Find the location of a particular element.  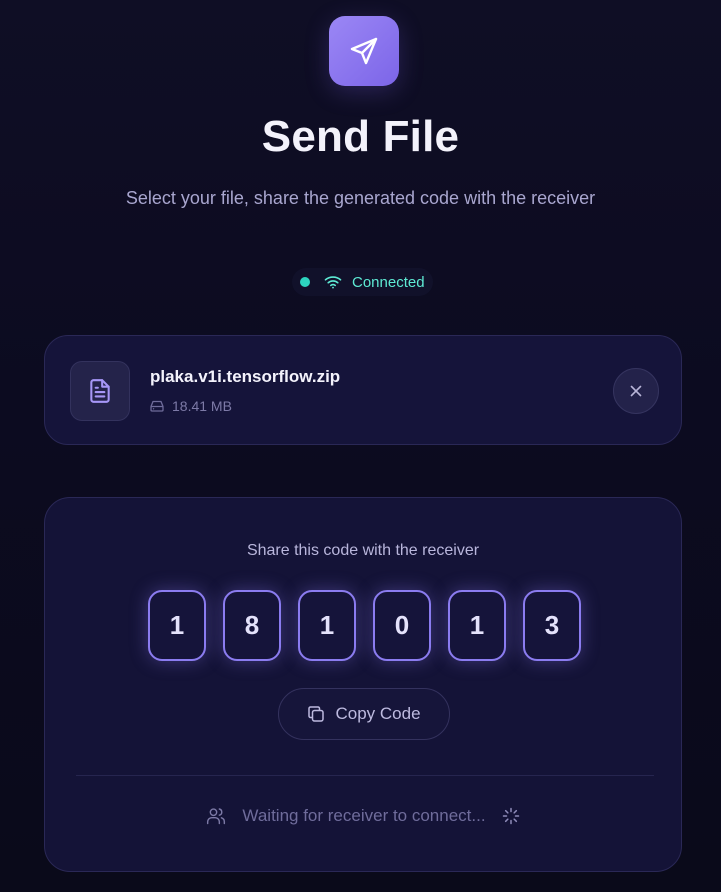

code-digit-2: 8 is located at coordinates (252, 625).